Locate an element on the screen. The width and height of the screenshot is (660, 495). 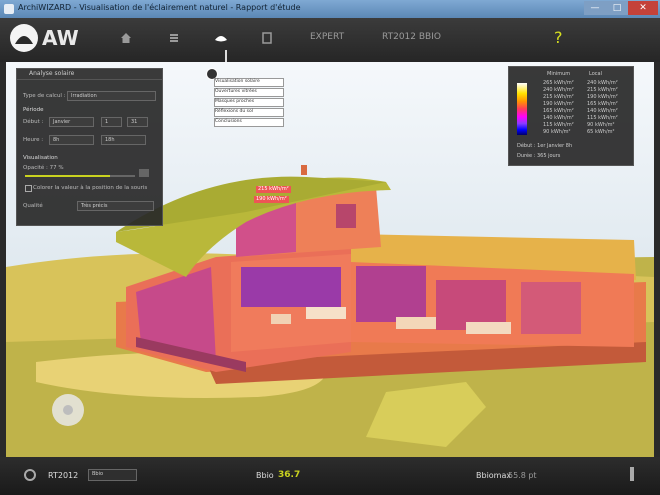
help-button: ? is located at coordinates (558, 37).